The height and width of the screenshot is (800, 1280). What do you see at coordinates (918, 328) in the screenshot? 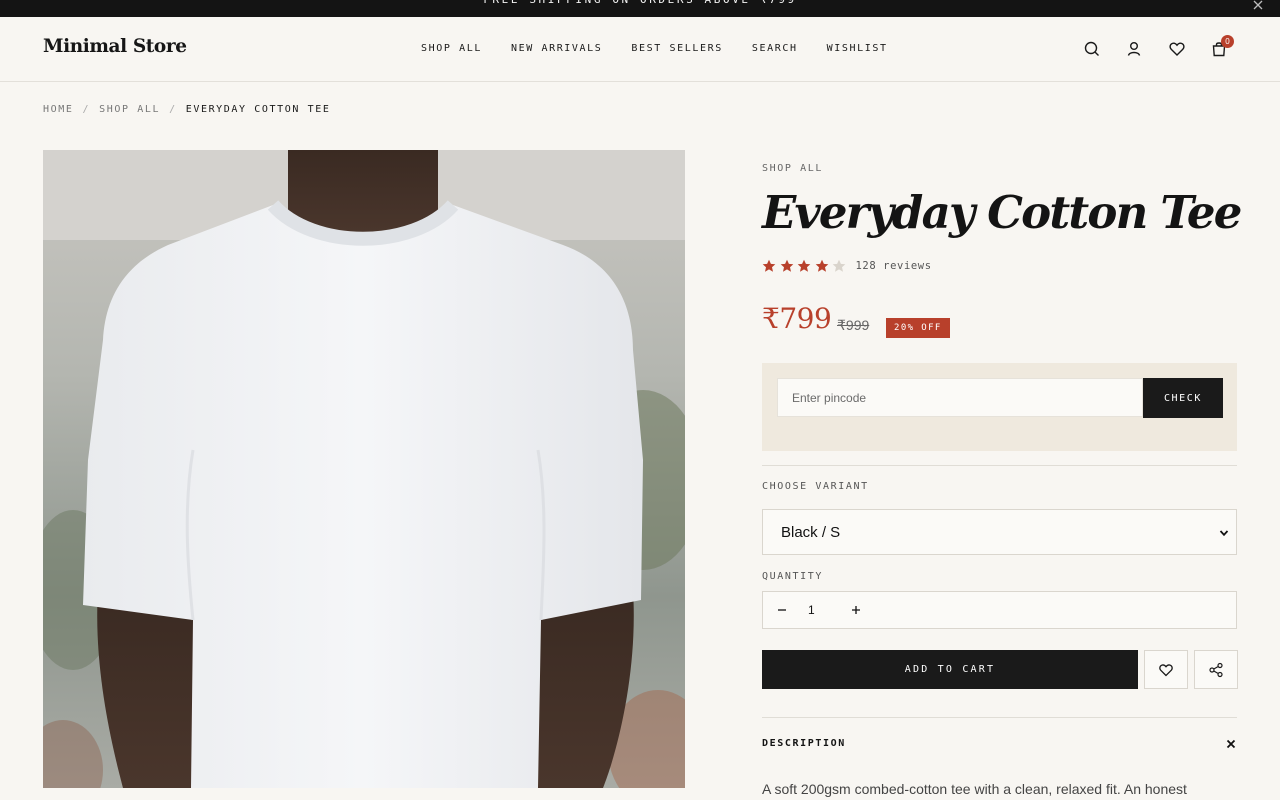
I see `discount-badge: 20% OFF` at bounding box center [918, 328].